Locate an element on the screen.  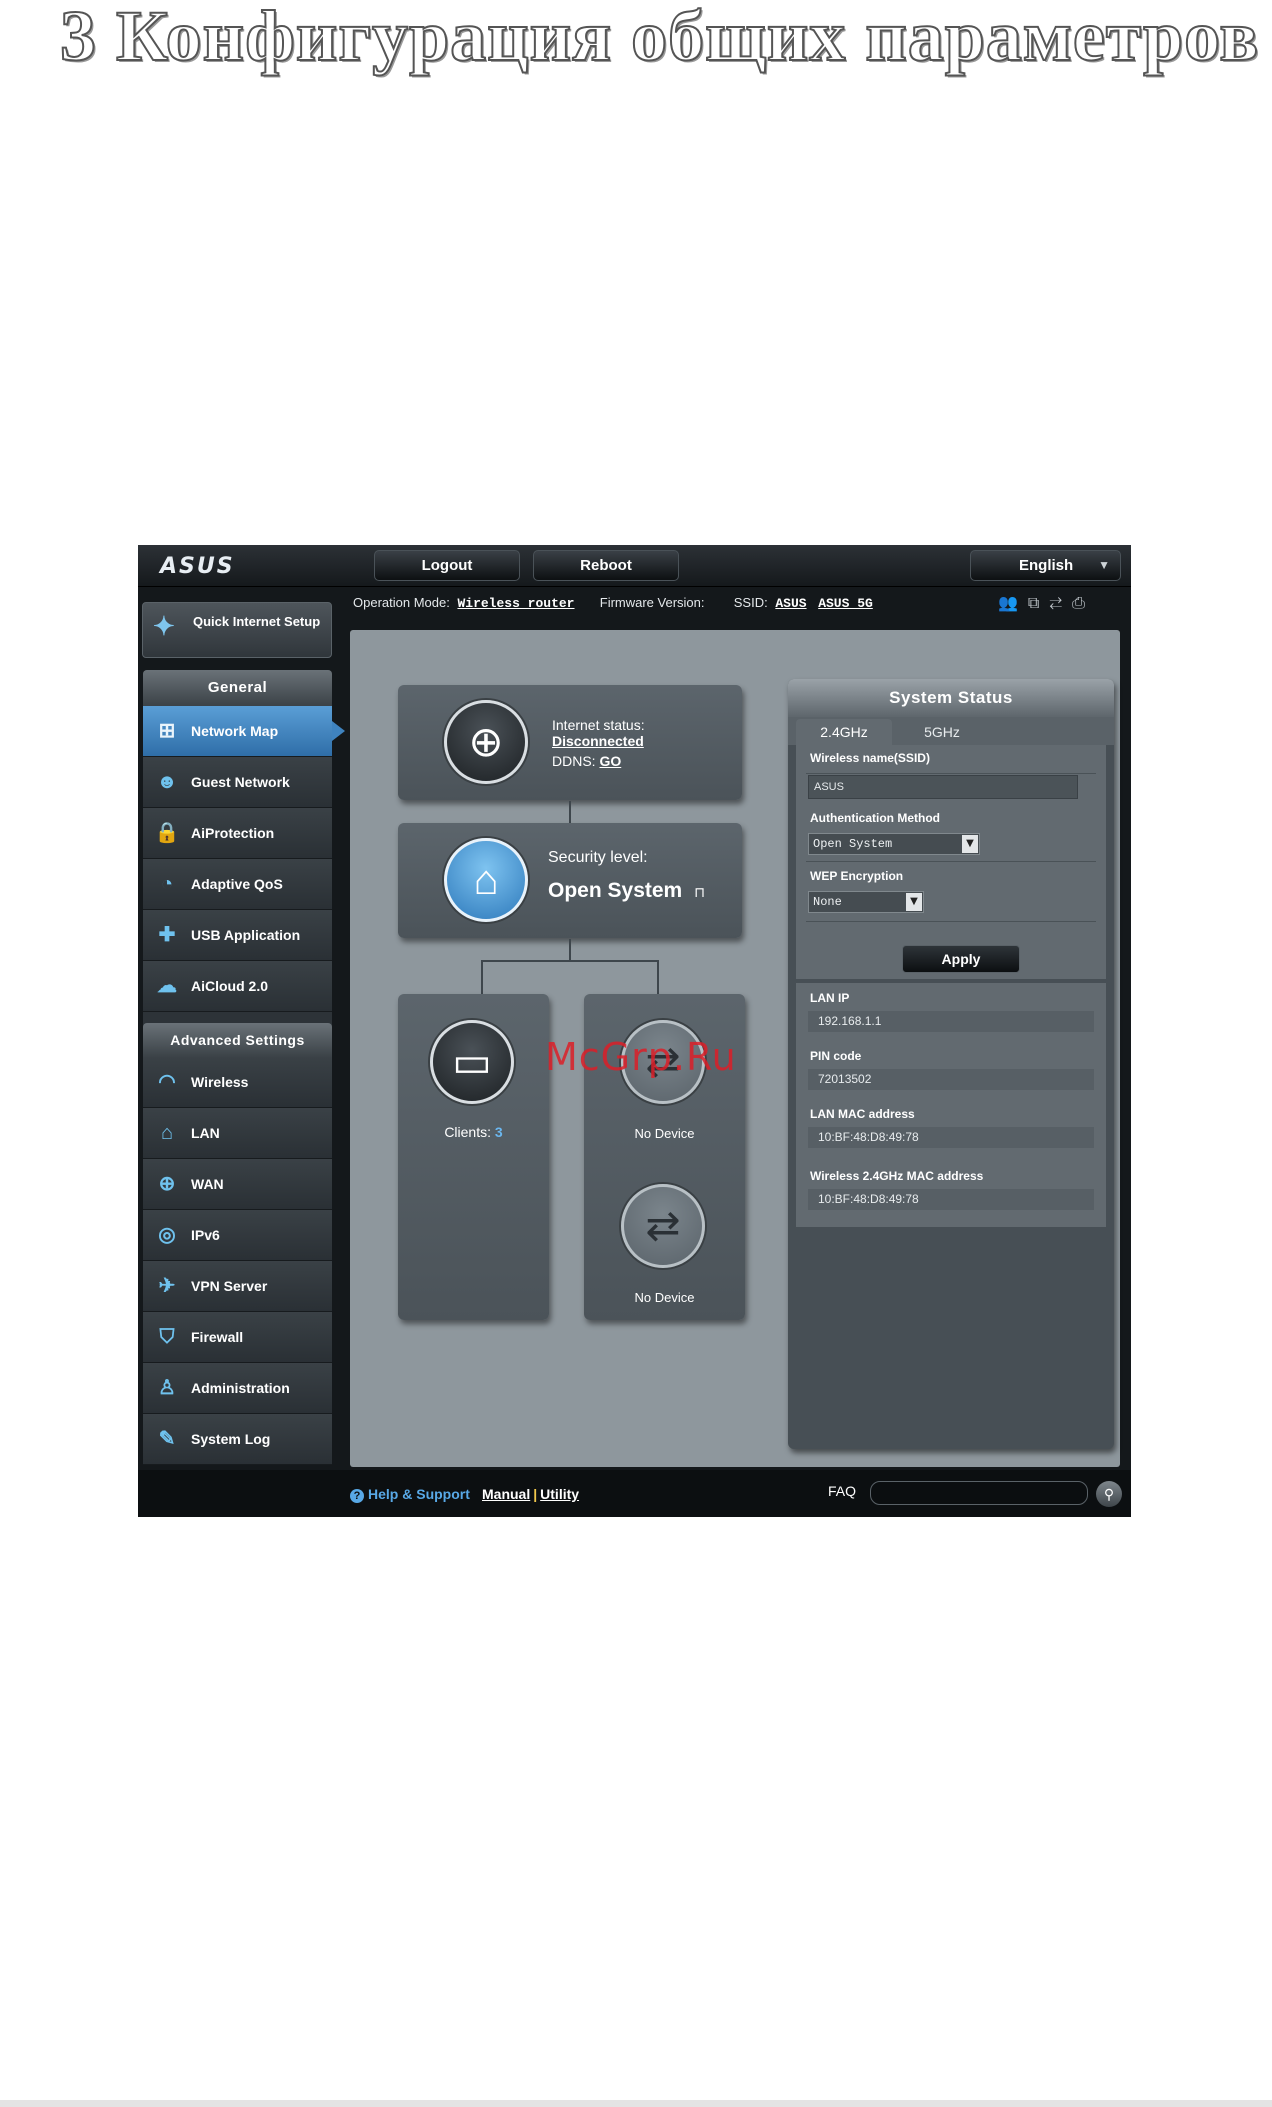
auth-method-select: Open System ▼ is located at coordinates (894, 844).